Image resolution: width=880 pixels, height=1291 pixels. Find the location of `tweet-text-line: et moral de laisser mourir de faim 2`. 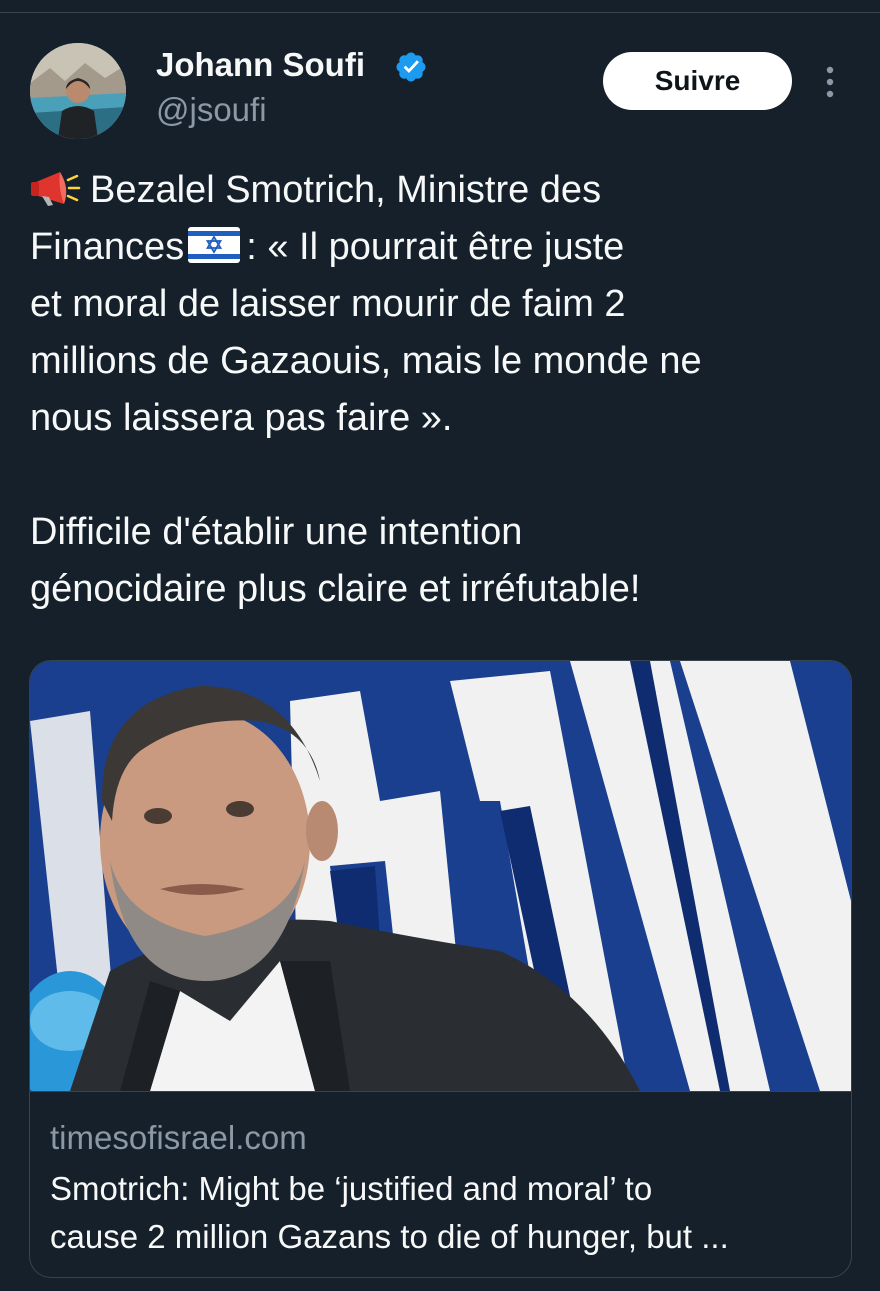

tweet-text-line: et moral de laisser mourir de faim 2 is located at coordinates (328, 304).